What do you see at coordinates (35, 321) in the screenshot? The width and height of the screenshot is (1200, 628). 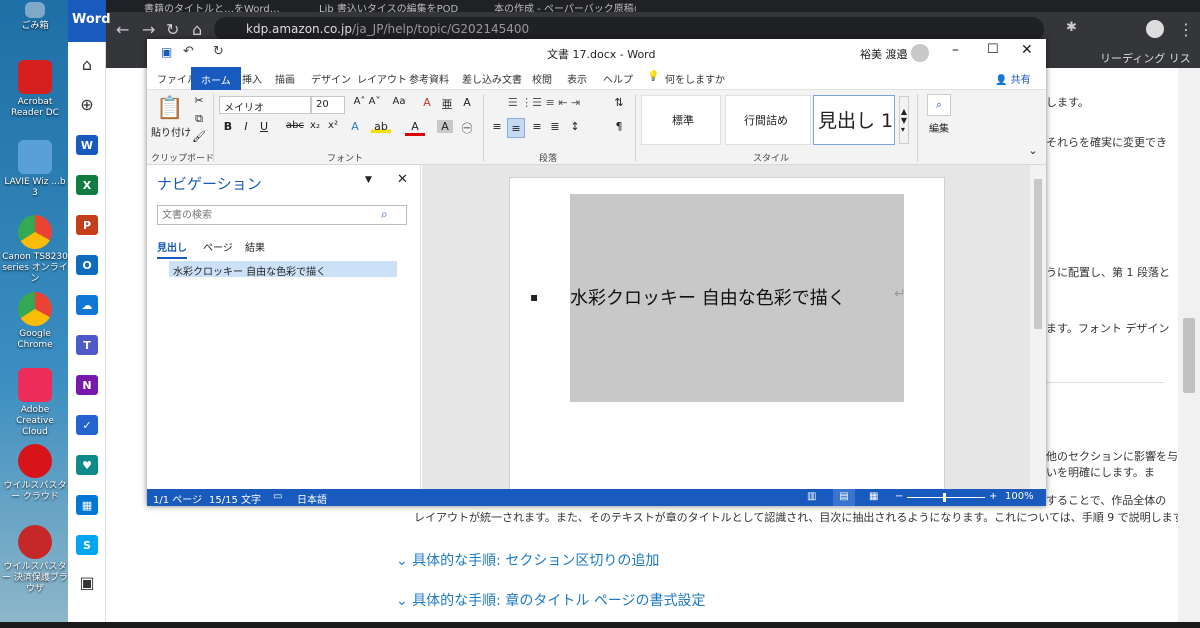 I see `desktop-icon-chrome: Google Chrome` at bounding box center [35, 321].